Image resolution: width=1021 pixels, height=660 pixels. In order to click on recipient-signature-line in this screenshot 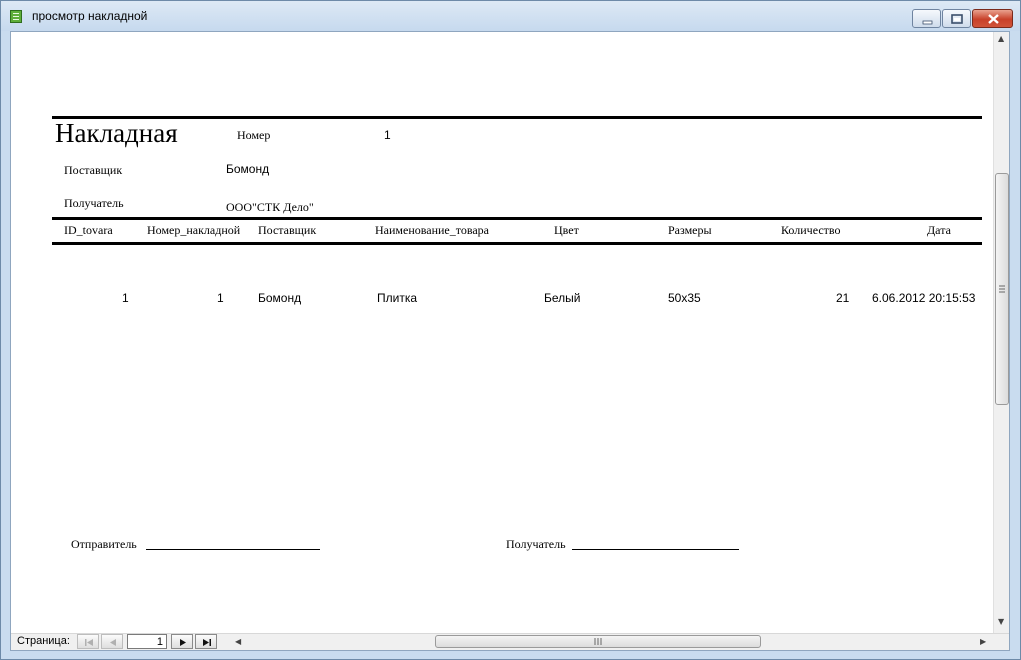, I will do `click(655, 549)`.